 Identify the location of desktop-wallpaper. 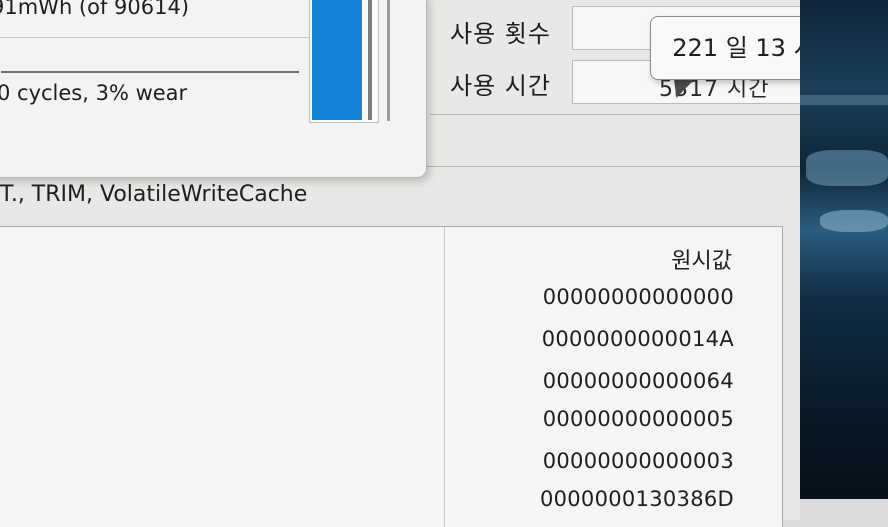
(844, 249).